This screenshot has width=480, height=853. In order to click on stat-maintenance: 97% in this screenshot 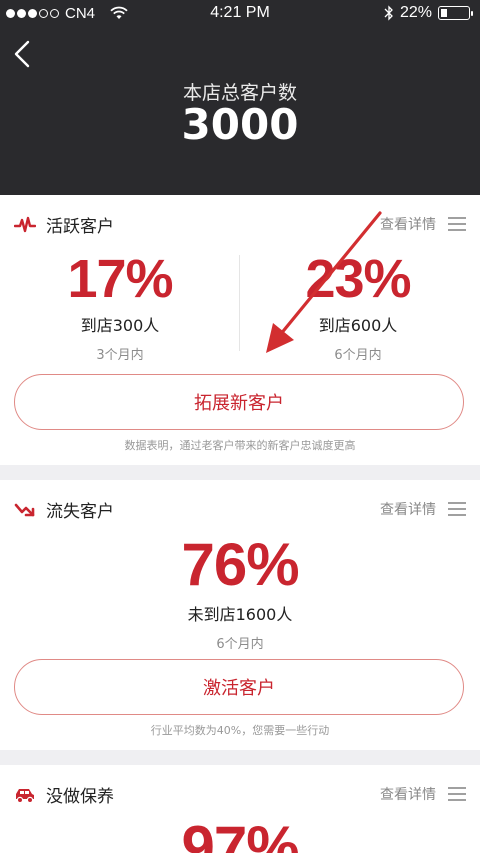, I will do `click(240, 835)`.